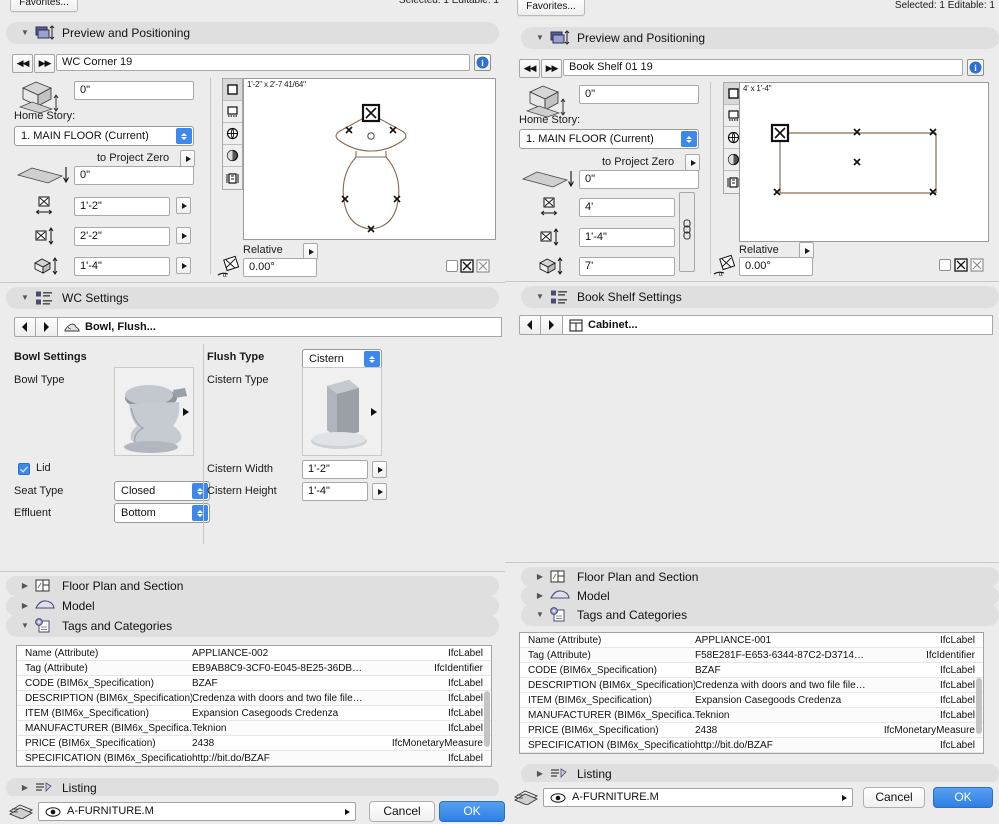  What do you see at coordinates (975, 67) in the screenshot?
I see `info-button: i` at bounding box center [975, 67].